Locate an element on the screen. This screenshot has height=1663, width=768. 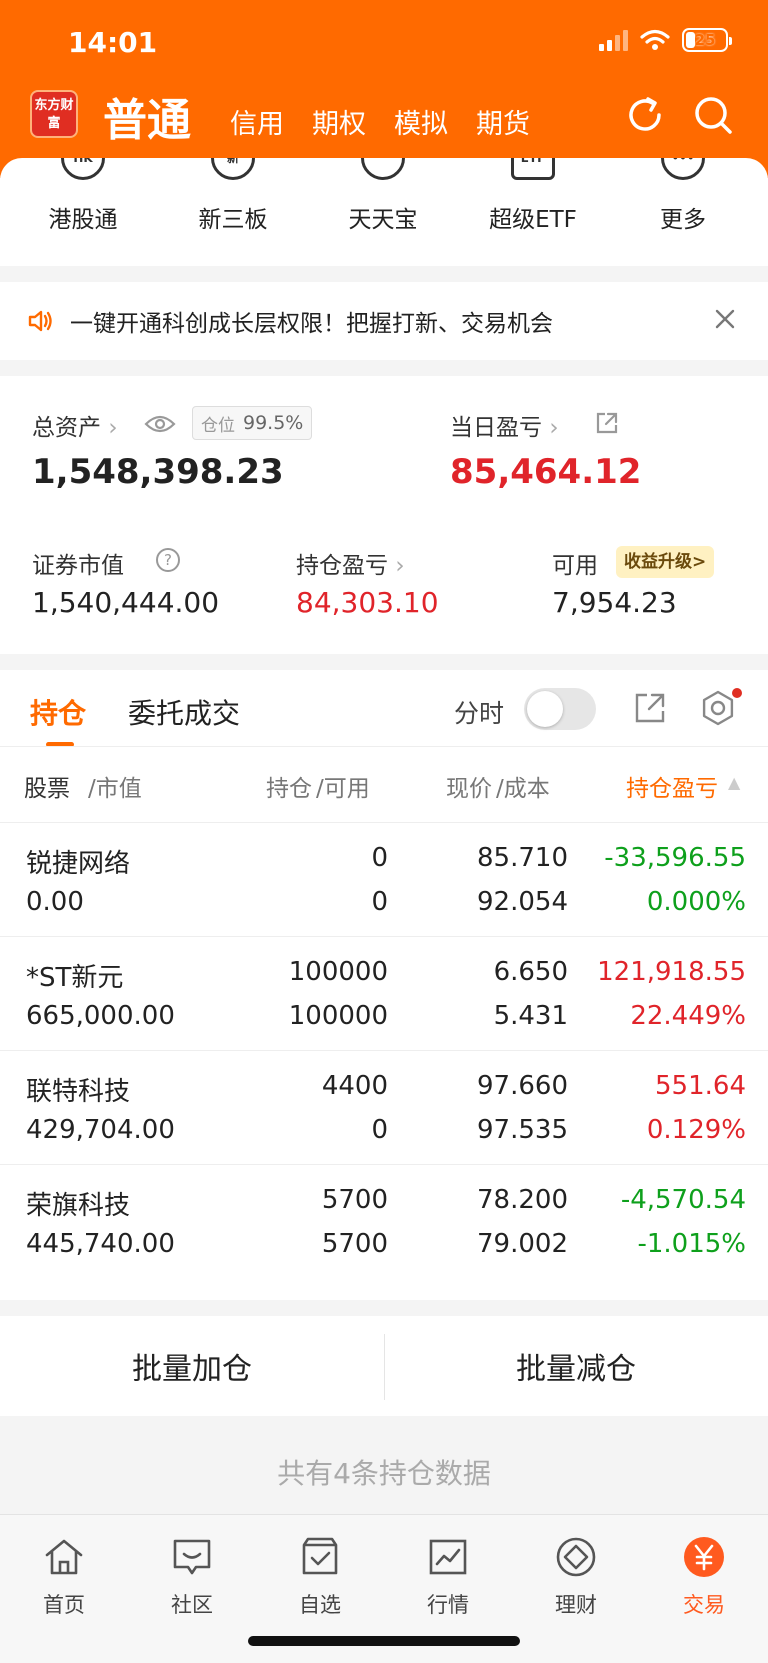
available-value: 7,954.23 is located at coordinates (614, 602).